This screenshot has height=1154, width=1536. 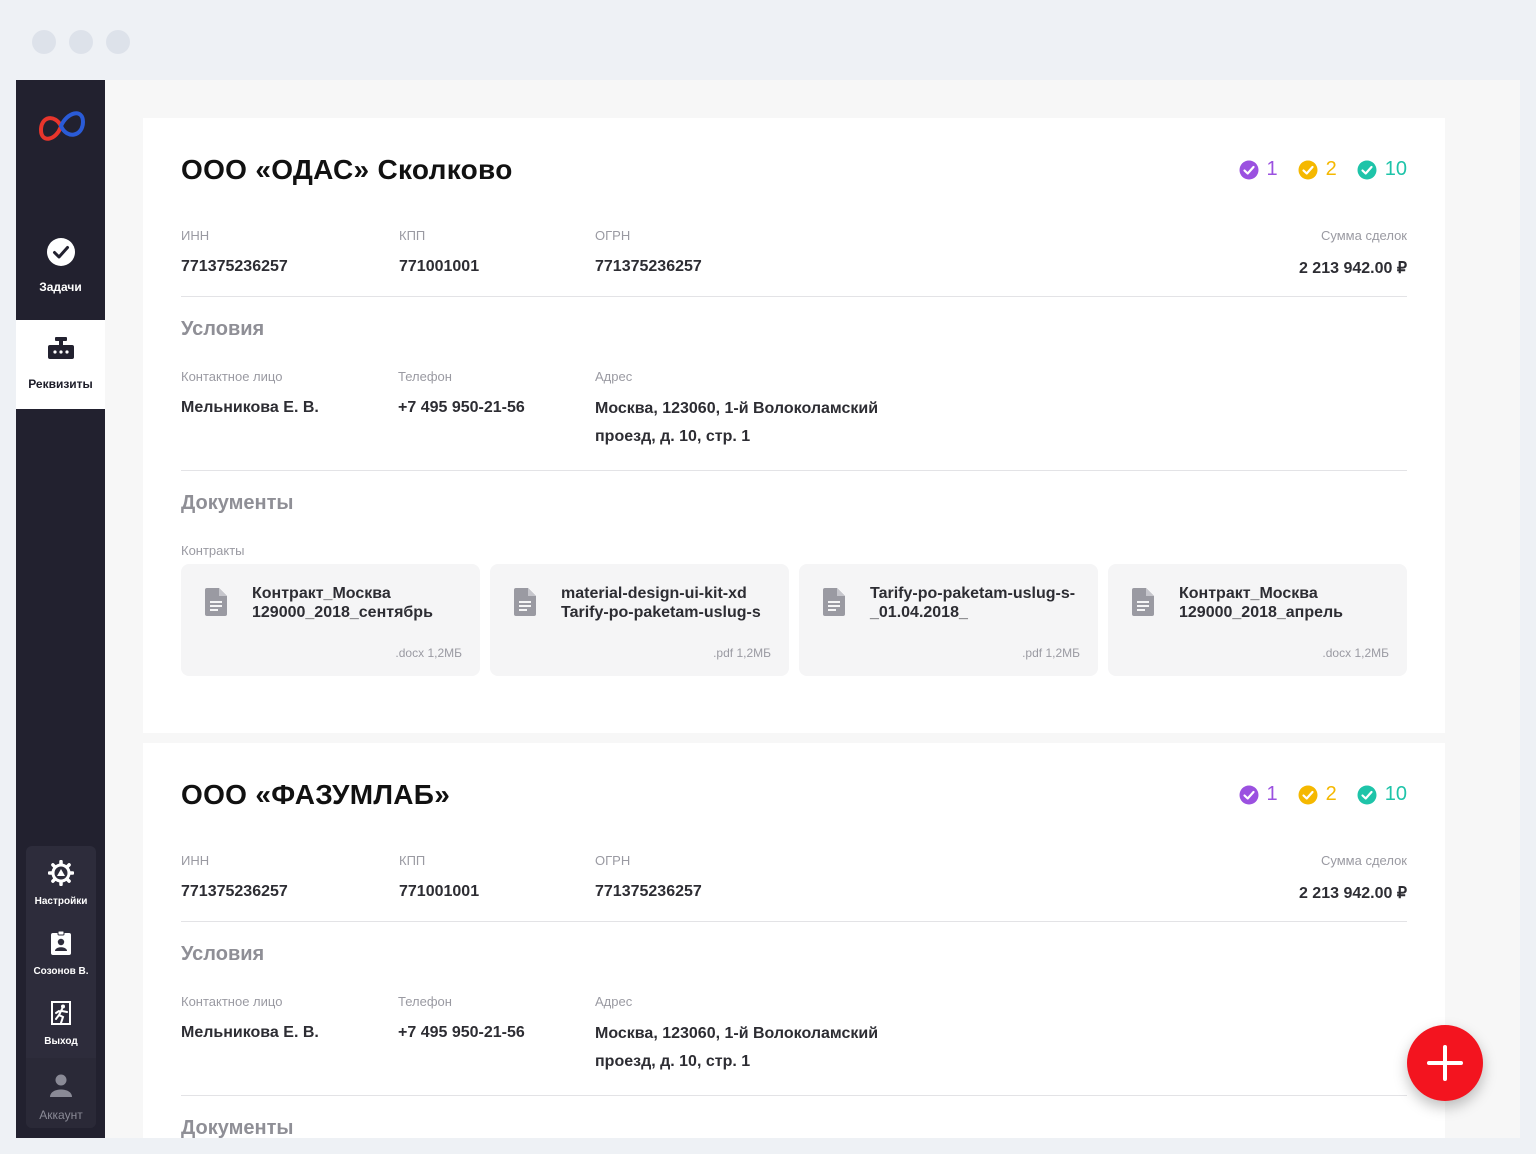 I want to click on document-name: Контракт_Москва 129000_2018_апрель, so click(x=1261, y=603).